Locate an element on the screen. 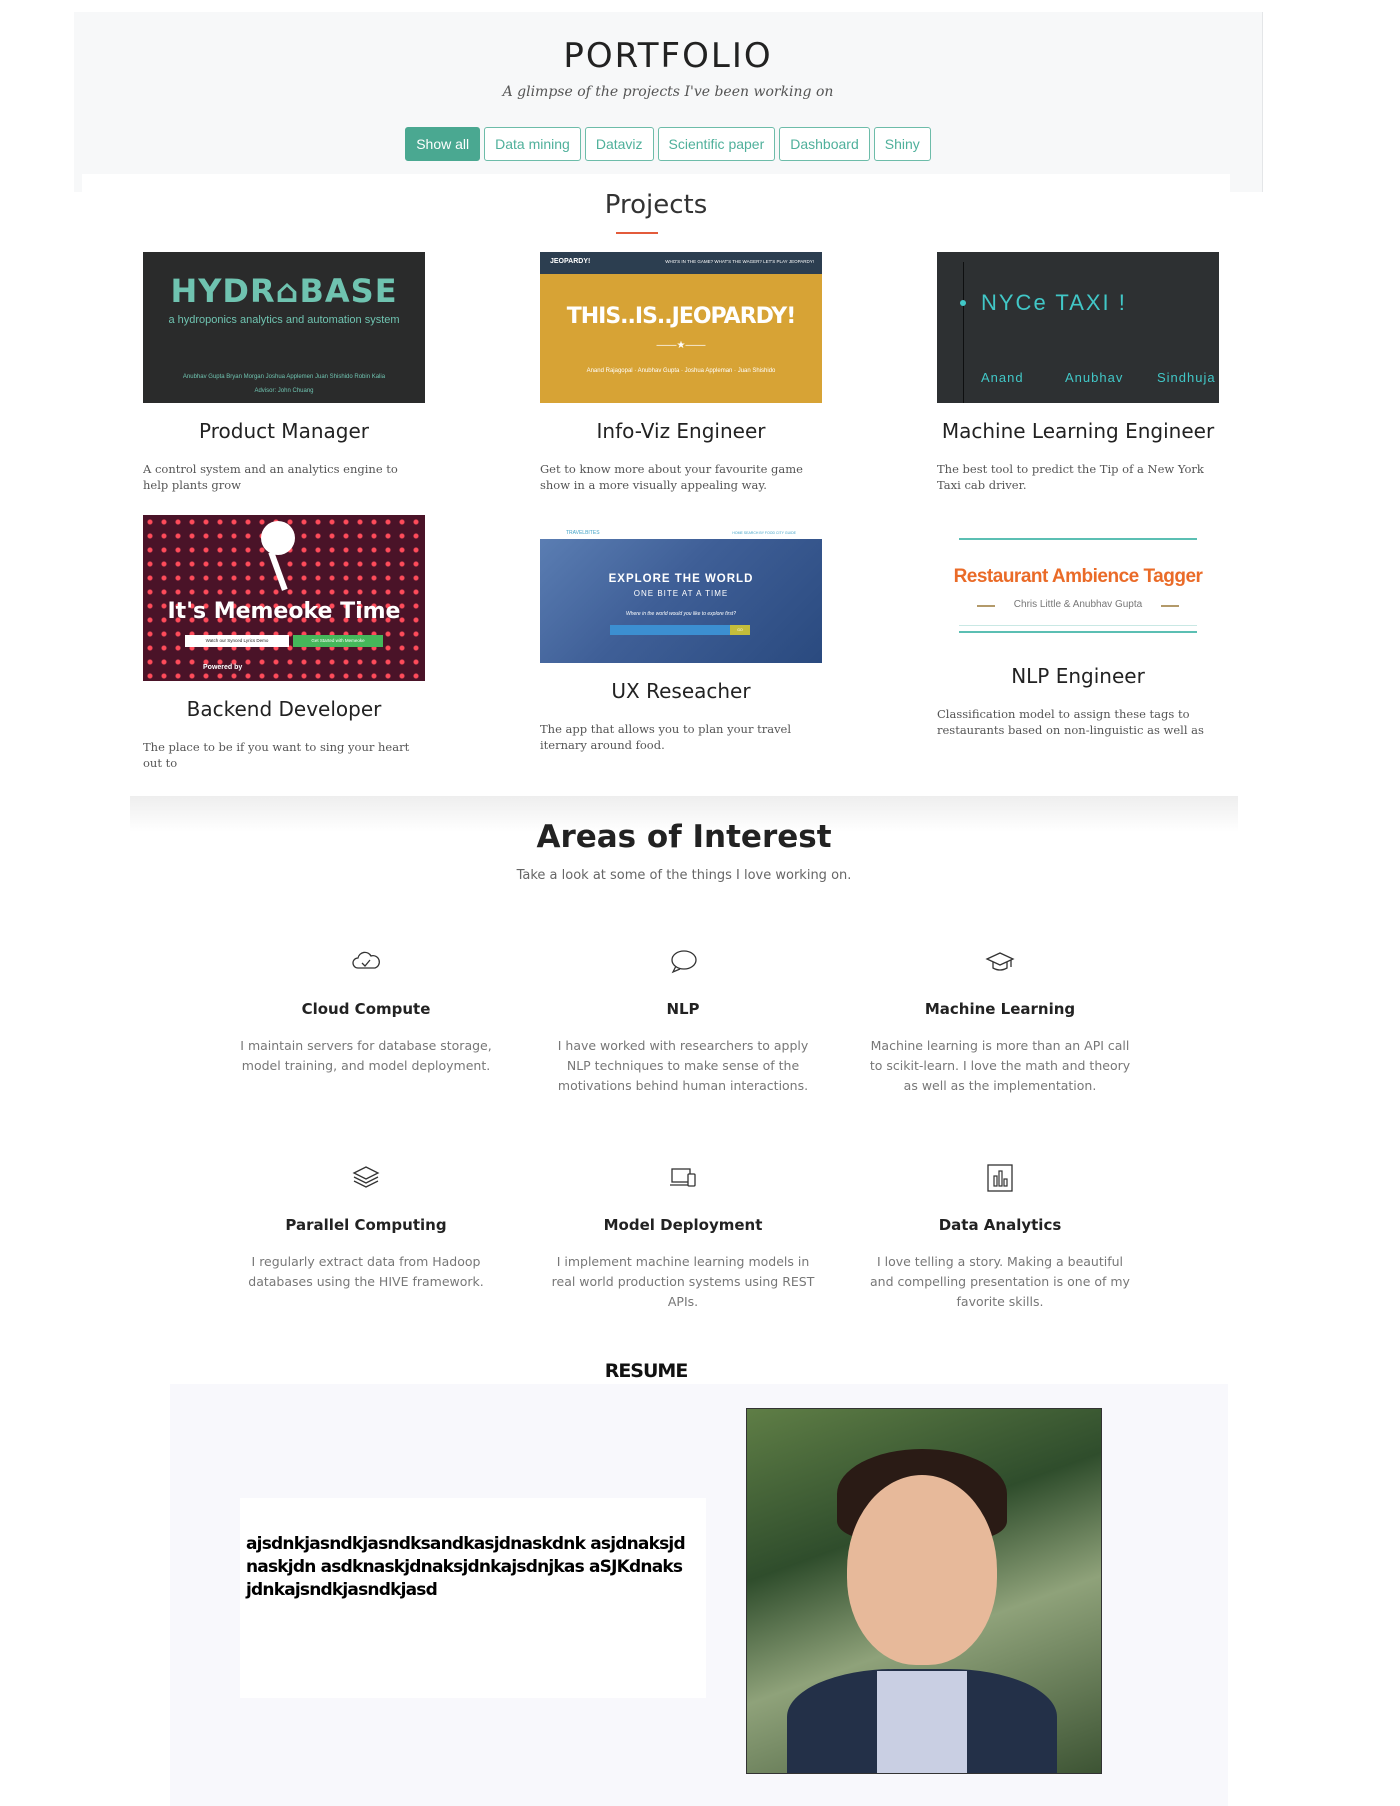  thumbnail-subheadline: ONE BITE AT A TIME is located at coordinates (681, 593).